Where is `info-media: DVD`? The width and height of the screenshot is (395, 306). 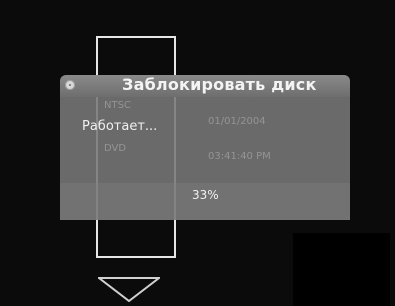 info-media: DVD is located at coordinates (115, 148).